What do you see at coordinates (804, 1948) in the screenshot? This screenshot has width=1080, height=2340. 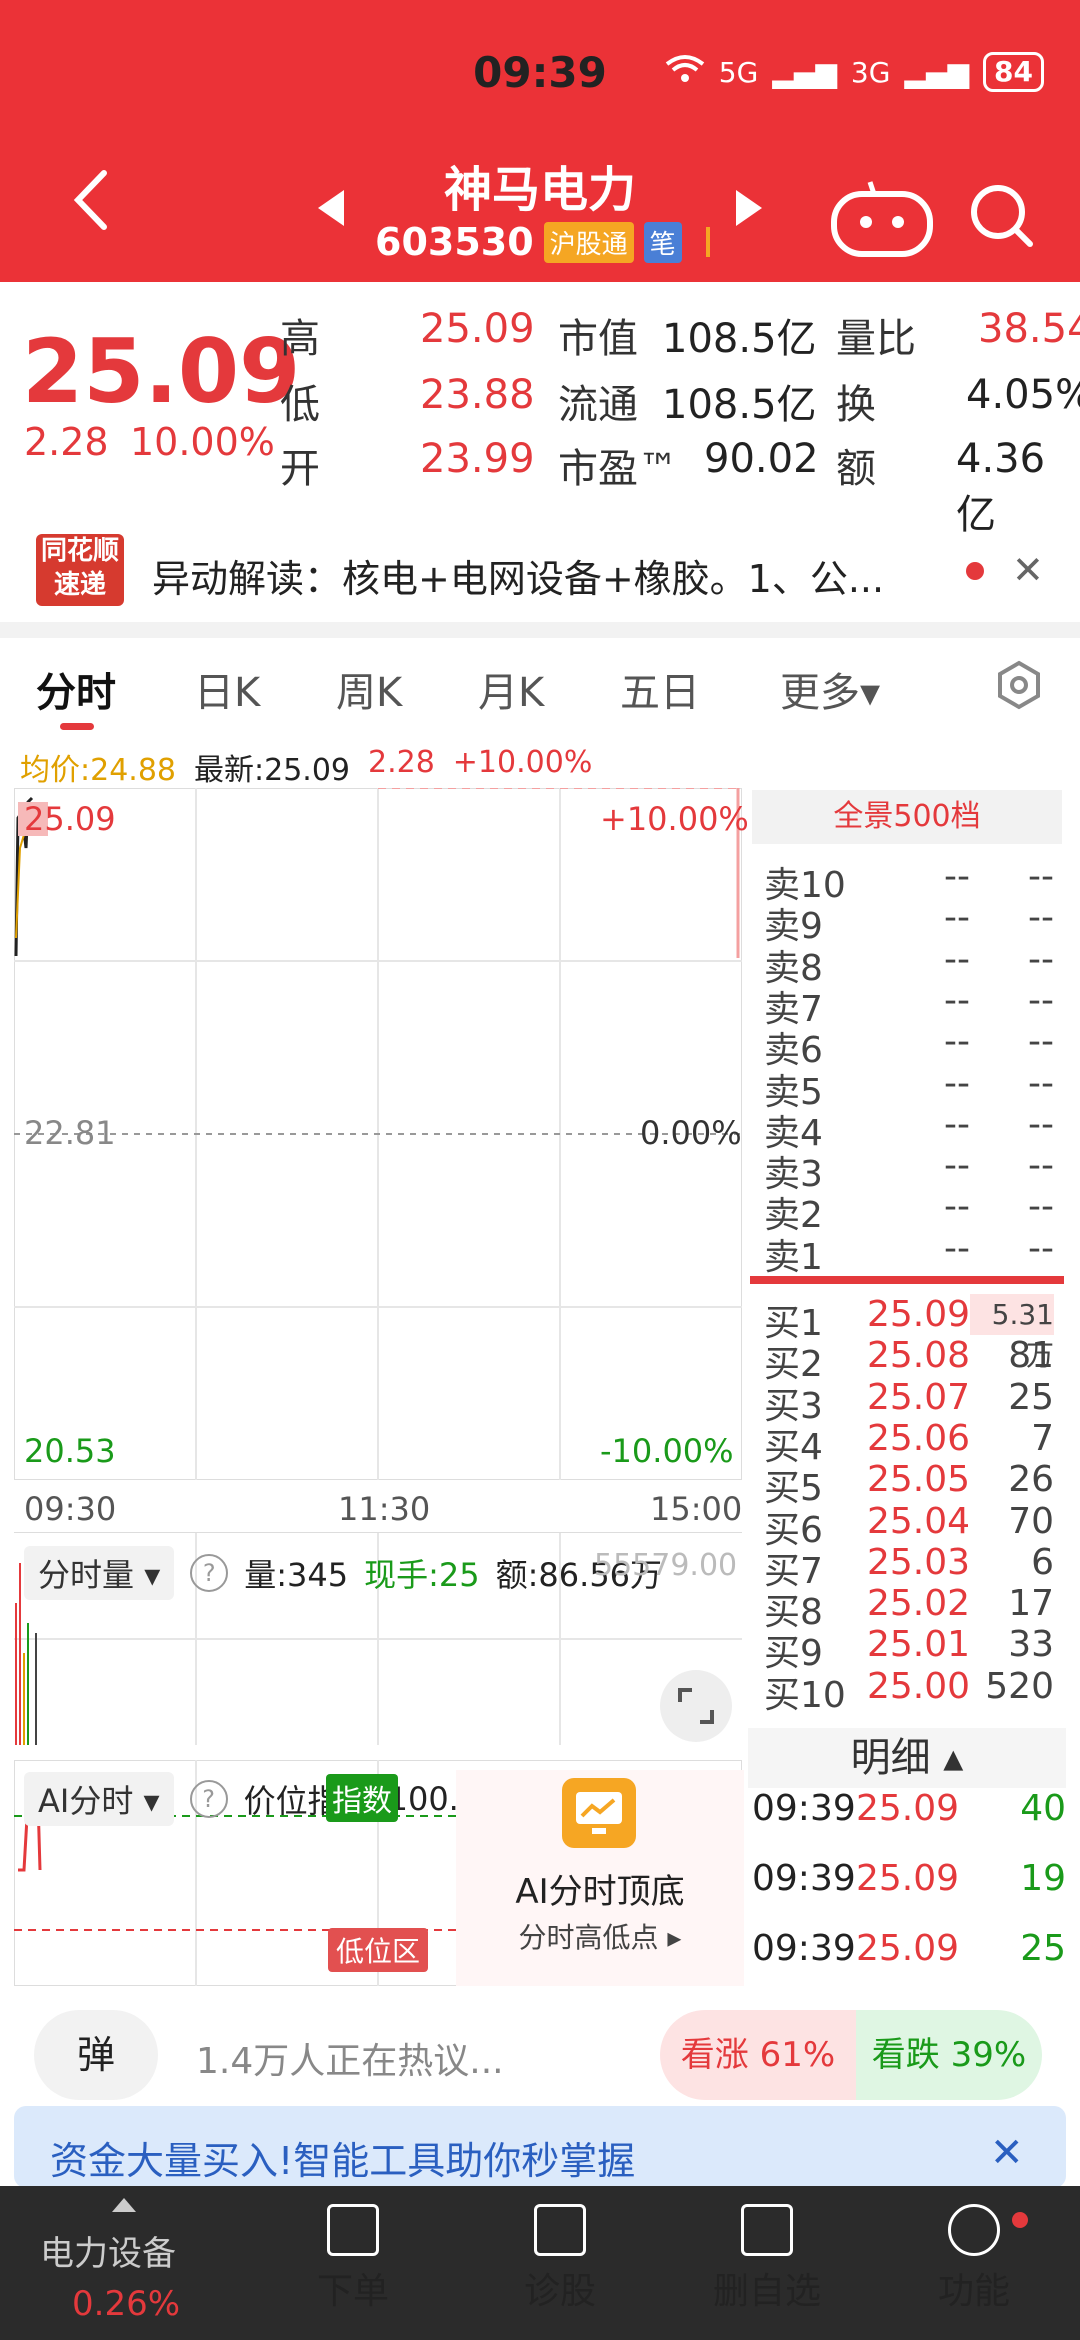 I see `trade-detail-time: 09:39` at bounding box center [804, 1948].